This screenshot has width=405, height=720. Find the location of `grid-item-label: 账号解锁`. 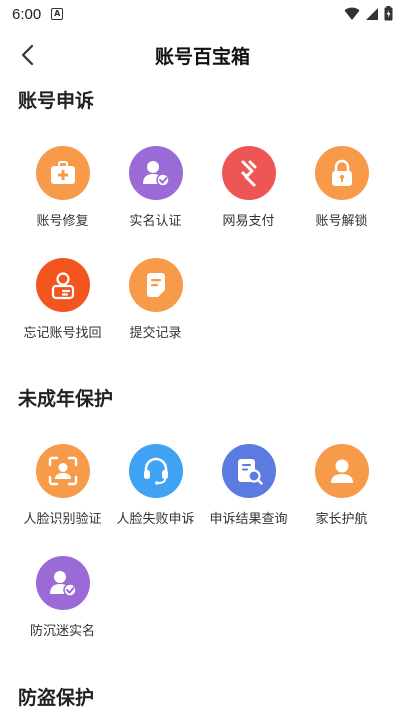

grid-item-label: 账号解锁 is located at coordinates (341, 221).